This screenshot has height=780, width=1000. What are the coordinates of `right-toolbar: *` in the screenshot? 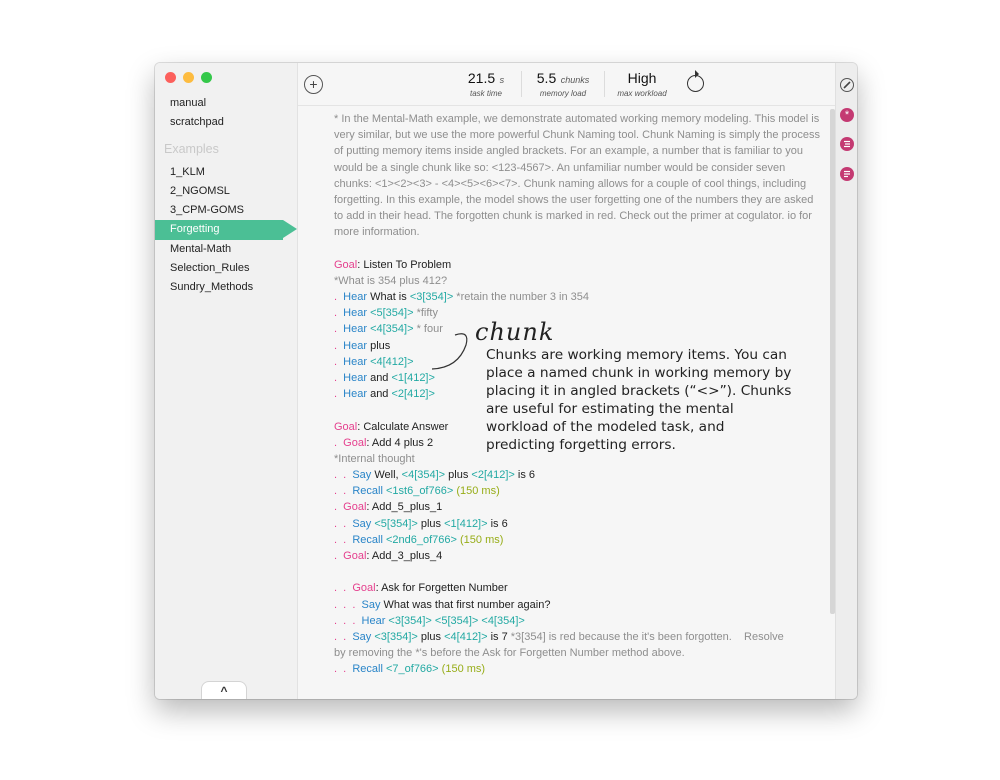 It's located at (846, 381).